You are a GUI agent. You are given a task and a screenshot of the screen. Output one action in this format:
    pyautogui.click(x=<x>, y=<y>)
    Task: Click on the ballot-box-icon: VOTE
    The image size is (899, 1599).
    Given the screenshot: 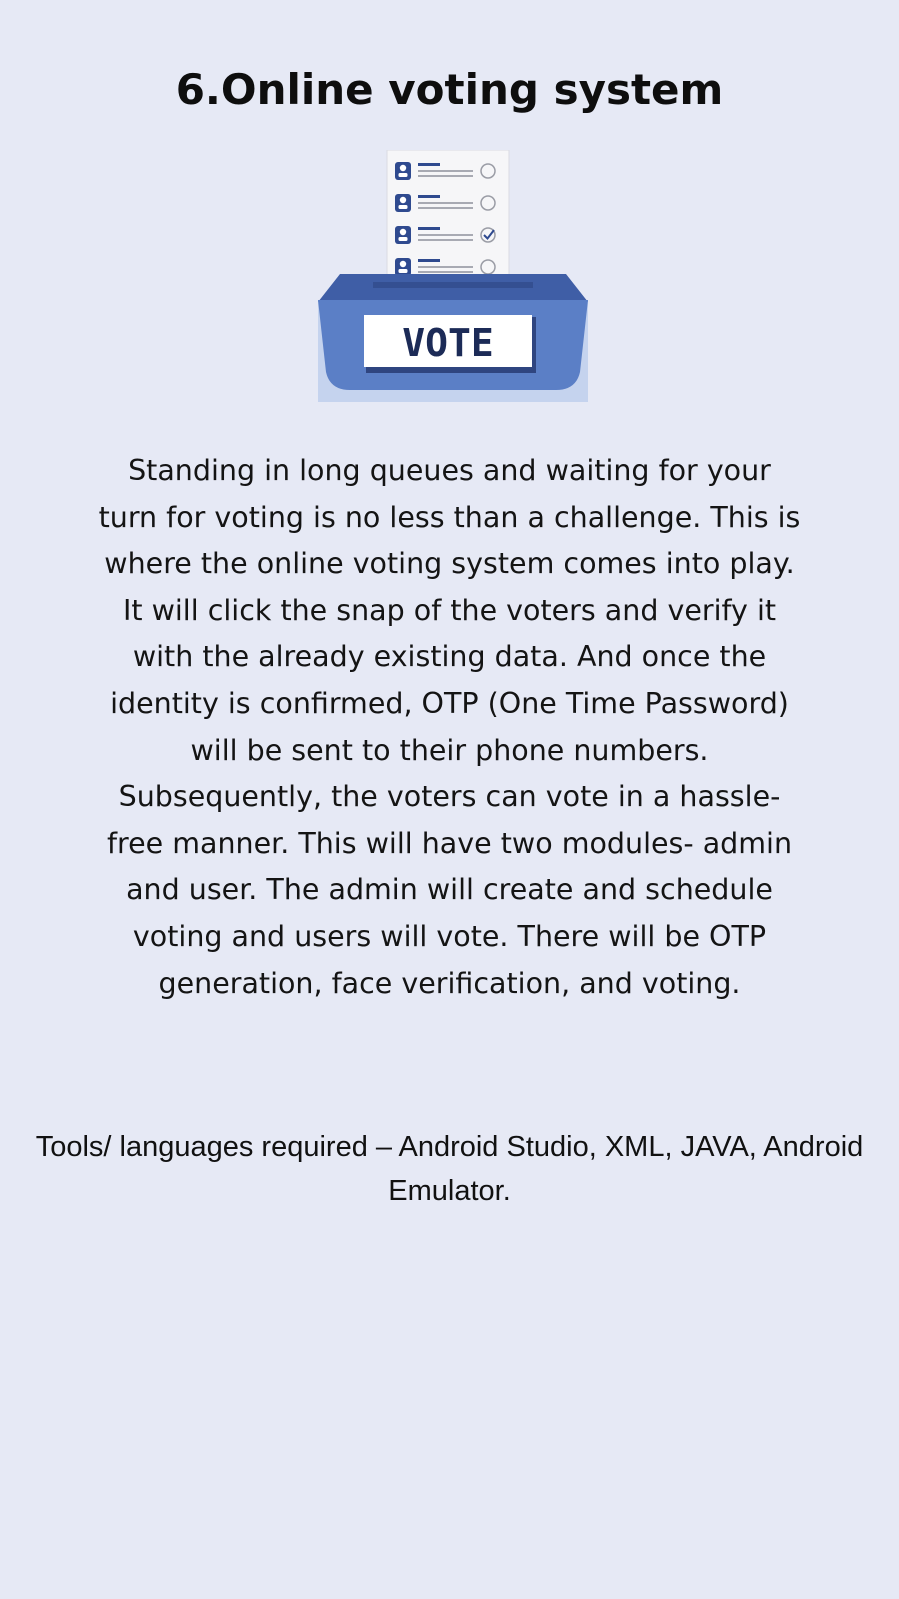 What is the action you would take?
    pyautogui.click(x=453, y=275)
    